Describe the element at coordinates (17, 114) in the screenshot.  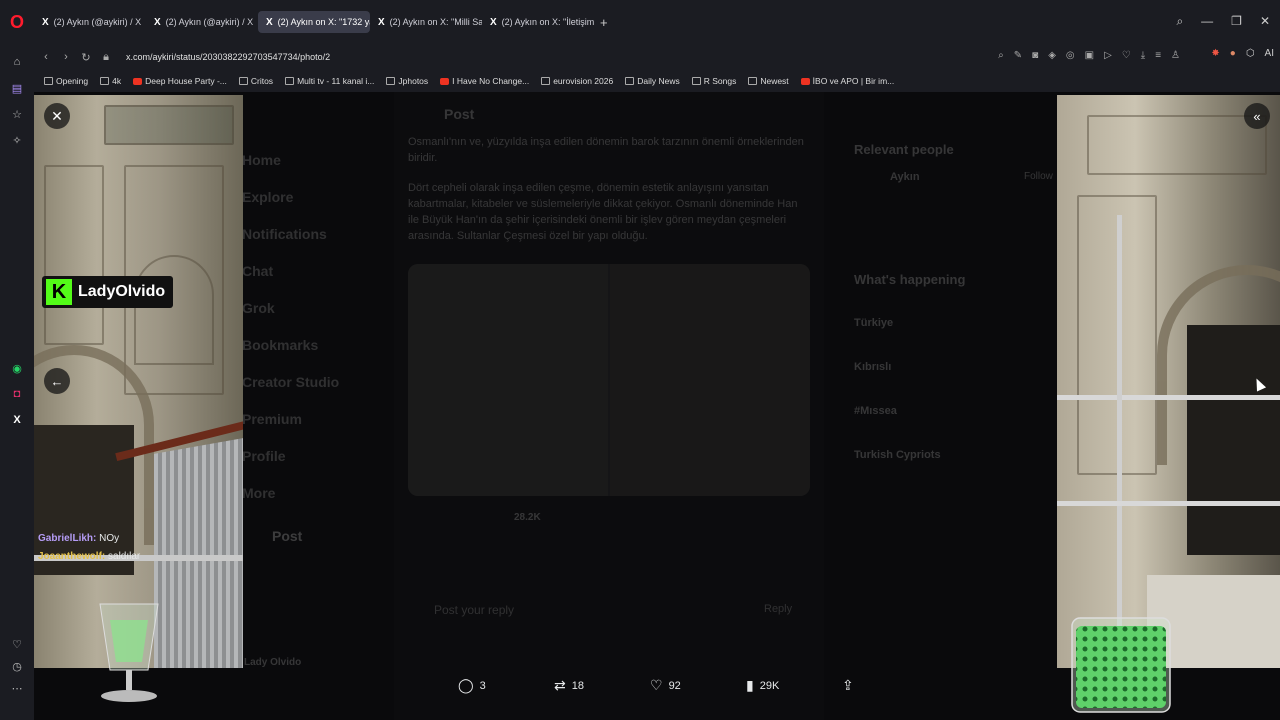
I see `star-icon: ☆` at that location.